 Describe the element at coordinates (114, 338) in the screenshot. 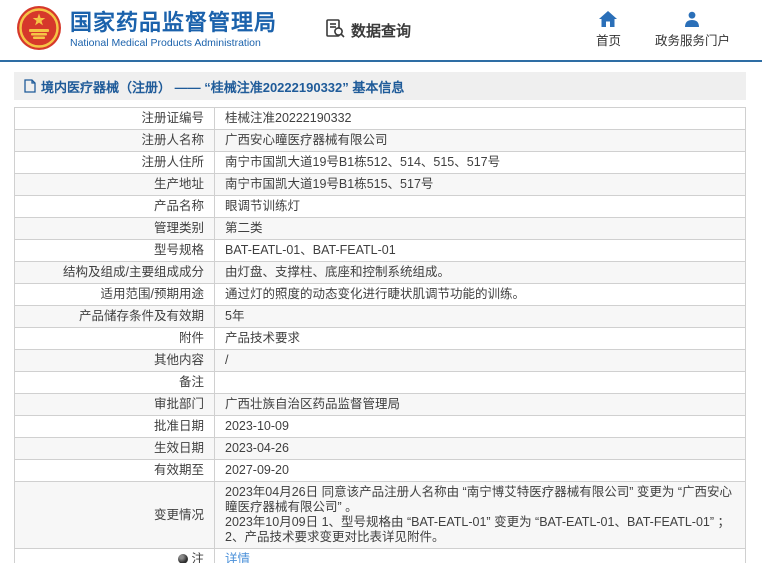

I see `row-label: 附件` at that location.